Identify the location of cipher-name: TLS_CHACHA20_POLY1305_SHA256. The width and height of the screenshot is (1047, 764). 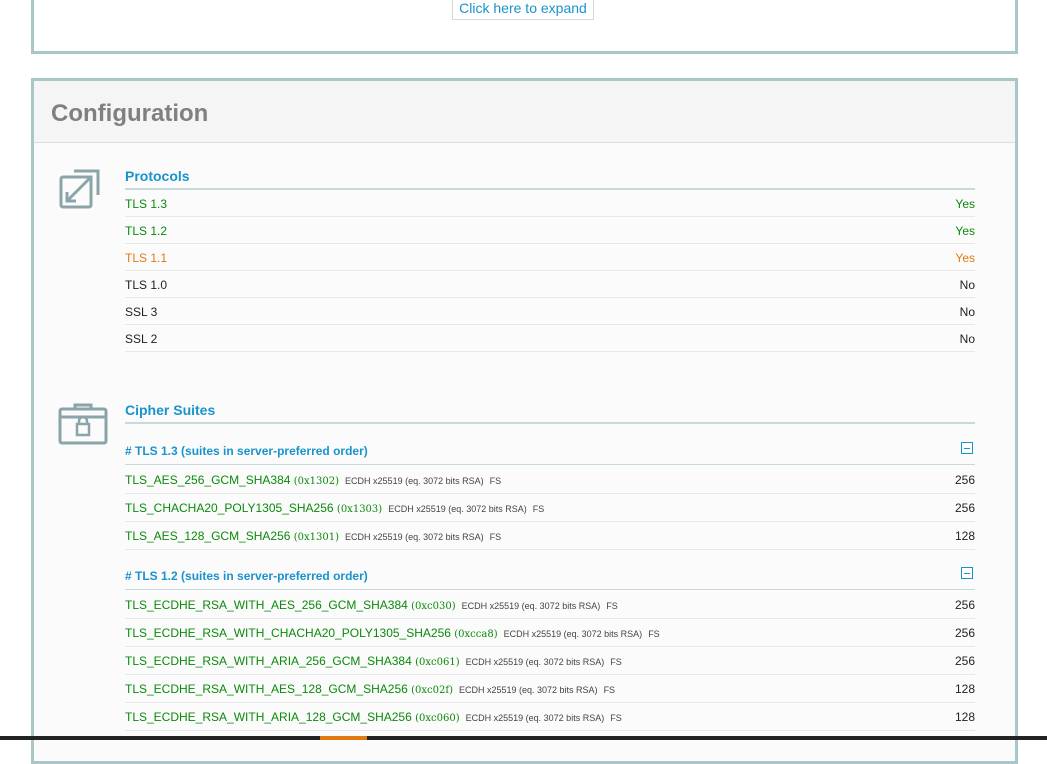
(229, 508).